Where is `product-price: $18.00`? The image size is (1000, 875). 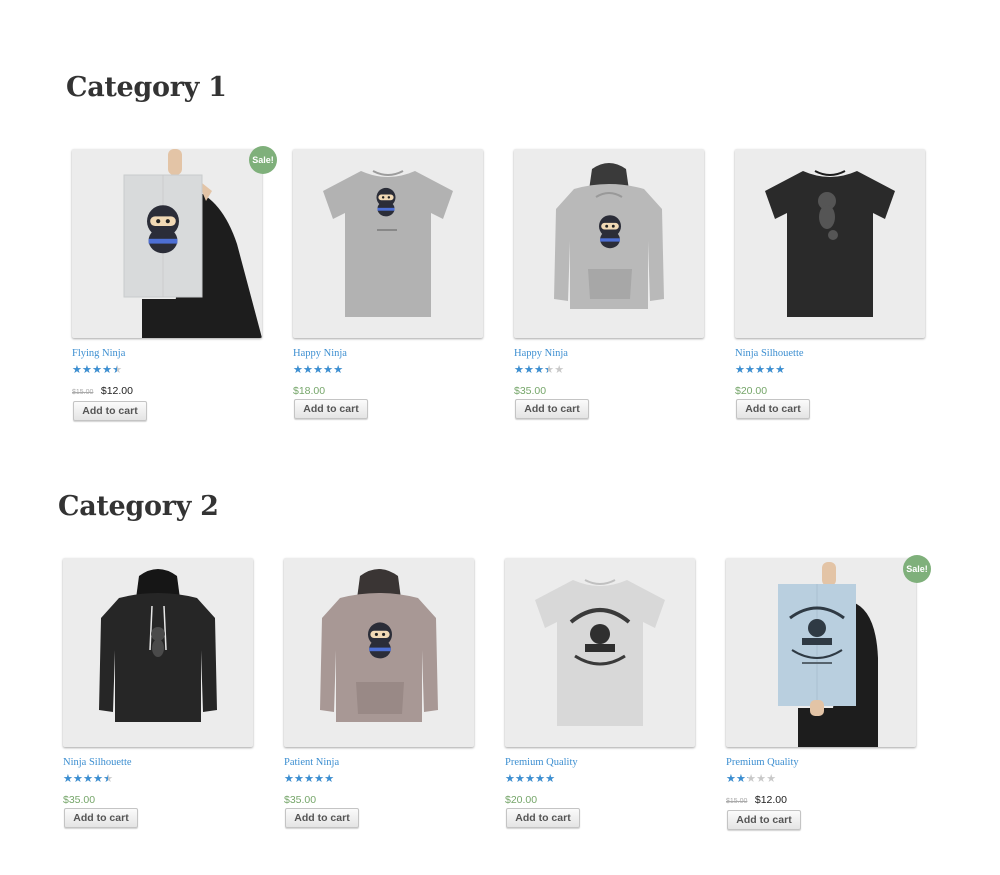 product-price: $18.00 is located at coordinates (309, 390).